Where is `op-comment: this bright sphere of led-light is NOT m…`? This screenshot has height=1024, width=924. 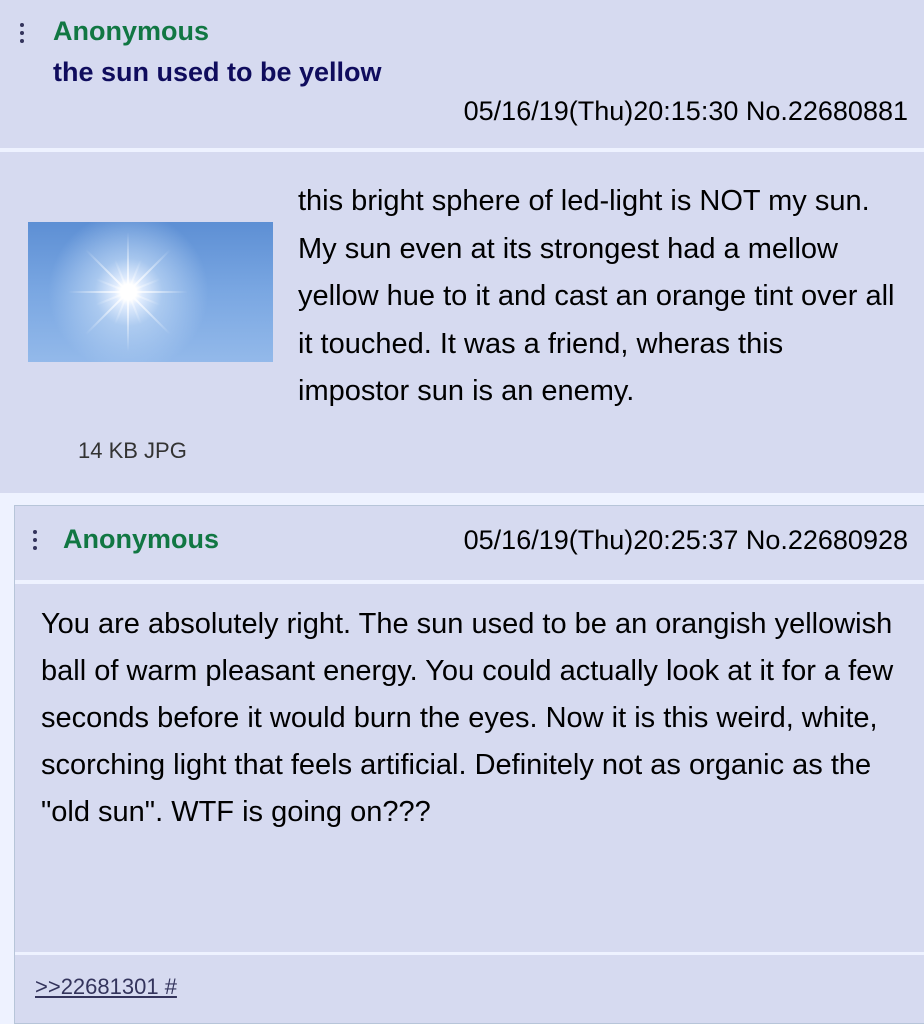
op-comment: this bright sphere of led-light is NOT m… is located at coordinates (596, 296).